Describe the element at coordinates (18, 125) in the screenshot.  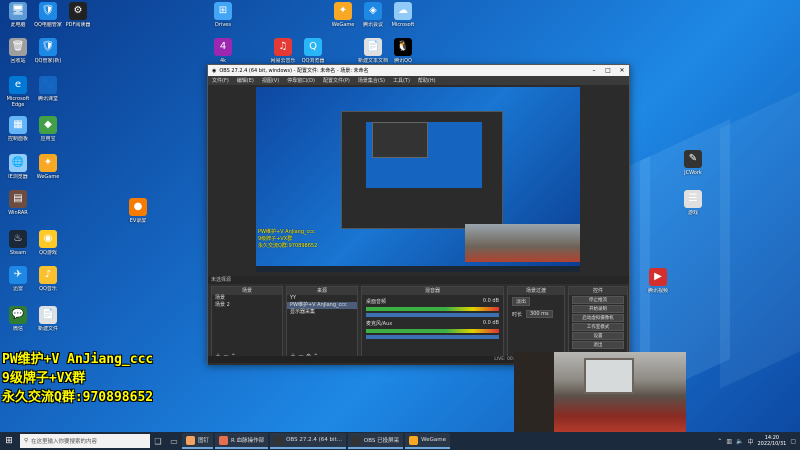
I see `app-icon: ▦` at that location.